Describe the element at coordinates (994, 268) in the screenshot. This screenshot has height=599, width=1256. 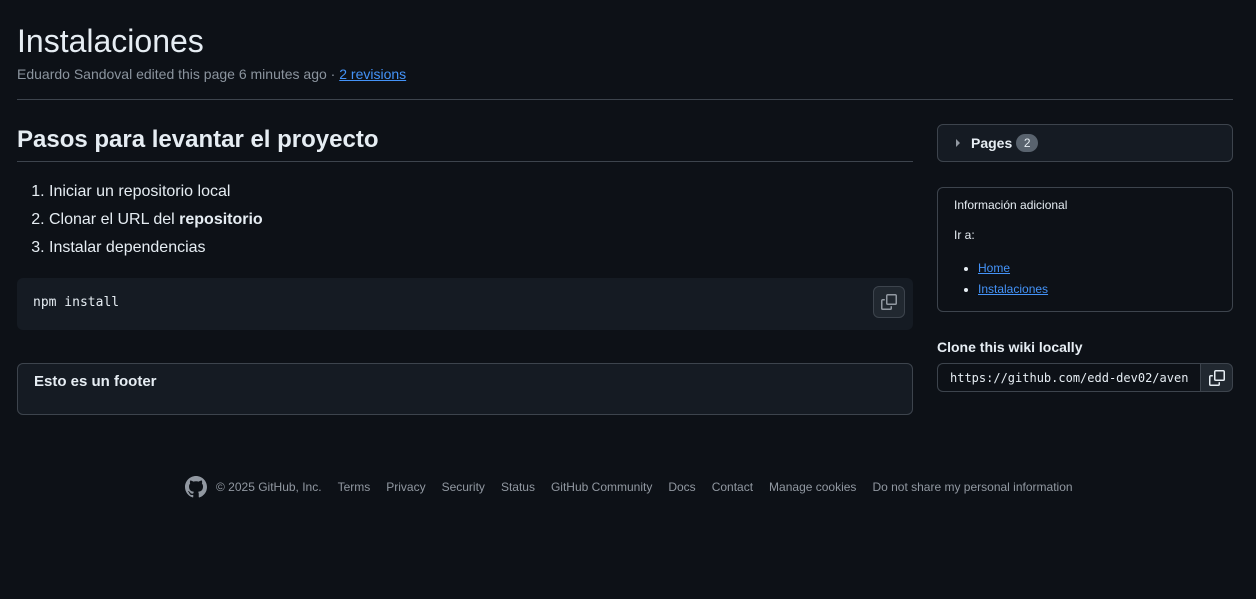
I see `sidebar-link-home: Home` at that location.